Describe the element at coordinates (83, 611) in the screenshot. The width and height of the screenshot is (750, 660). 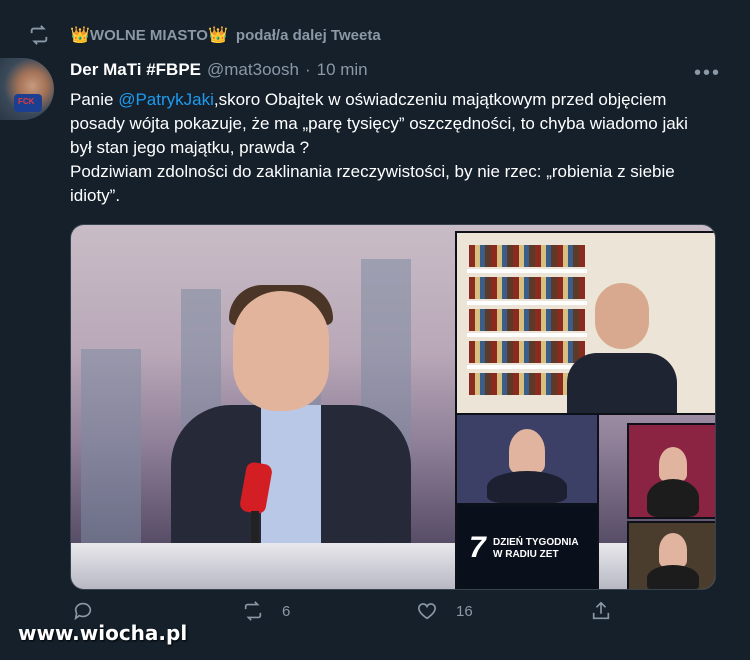
I see `reply-icon` at that location.